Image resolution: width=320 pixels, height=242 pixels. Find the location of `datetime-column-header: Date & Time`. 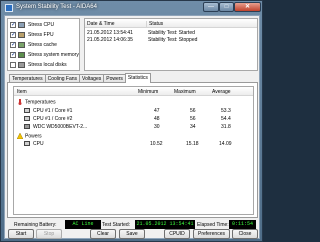

datetime-column-header: Date & Time is located at coordinates (101, 24).